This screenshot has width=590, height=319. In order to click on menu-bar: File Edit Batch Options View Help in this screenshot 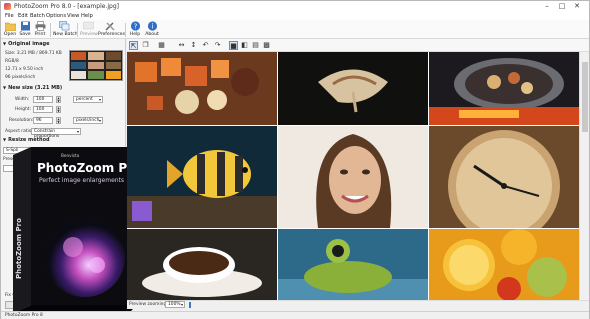, I will do `click(295, 16)`.